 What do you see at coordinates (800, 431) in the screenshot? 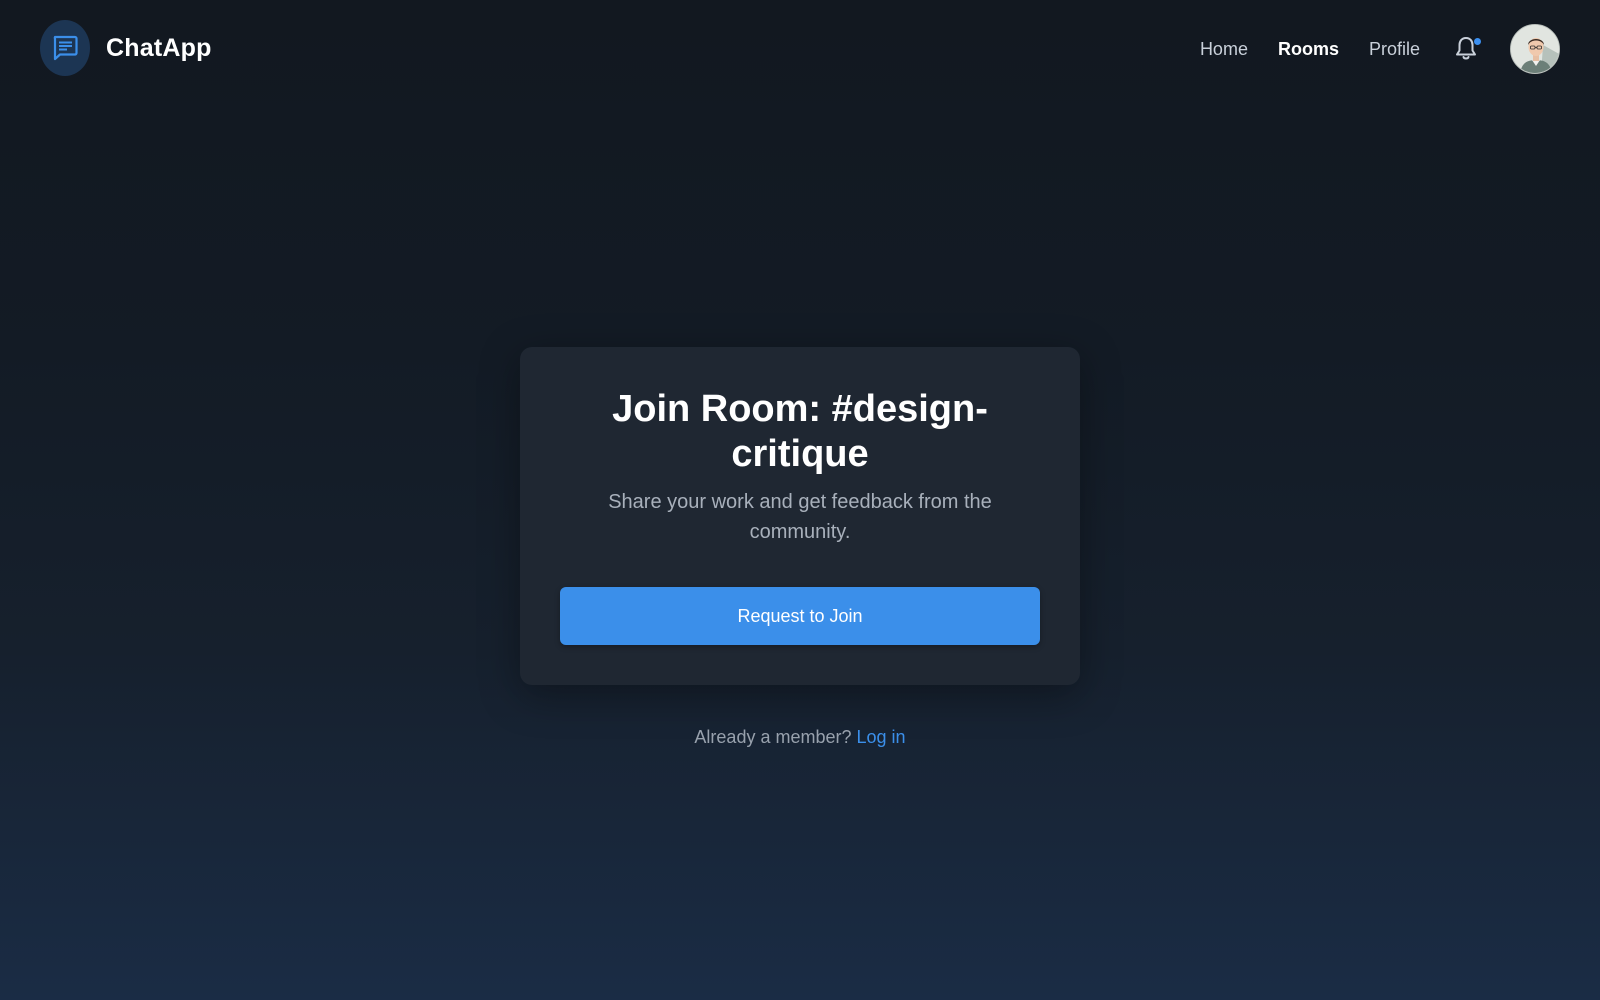
I see `room-title: Join Room: #design-critique` at bounding box center [800, 431].